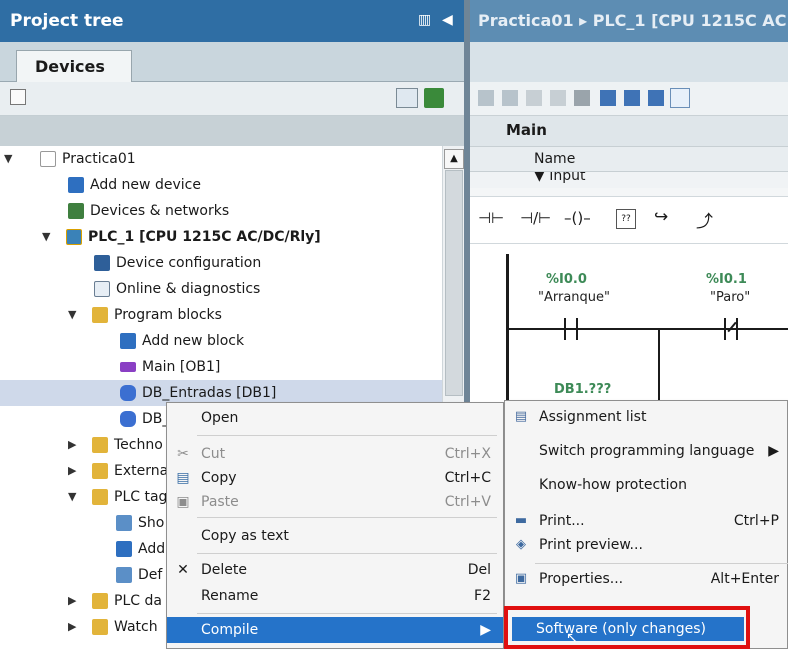  Describe the element at coordinates (454, 283) in the screenshot. I see `scrollbar-thumb` at that location.